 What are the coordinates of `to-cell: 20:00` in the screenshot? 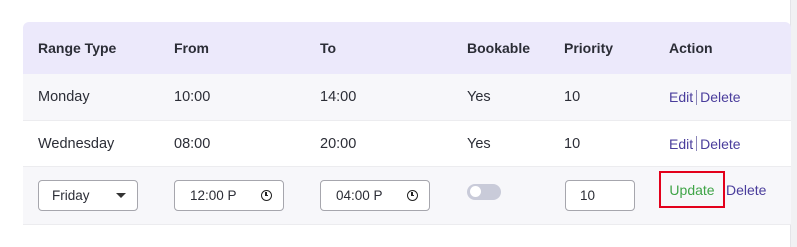 It's located at (338, 143).